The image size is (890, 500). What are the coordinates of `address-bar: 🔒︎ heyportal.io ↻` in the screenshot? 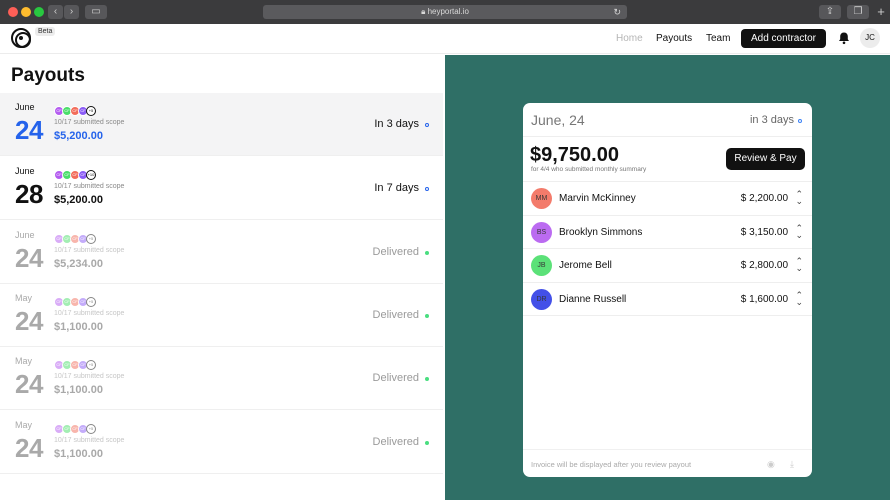 It's located at (445, 12).